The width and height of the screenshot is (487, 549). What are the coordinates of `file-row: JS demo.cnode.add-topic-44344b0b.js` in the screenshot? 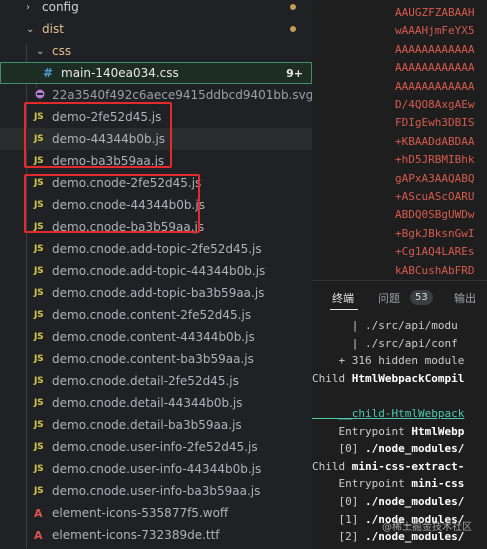 It's located at (156, 271).